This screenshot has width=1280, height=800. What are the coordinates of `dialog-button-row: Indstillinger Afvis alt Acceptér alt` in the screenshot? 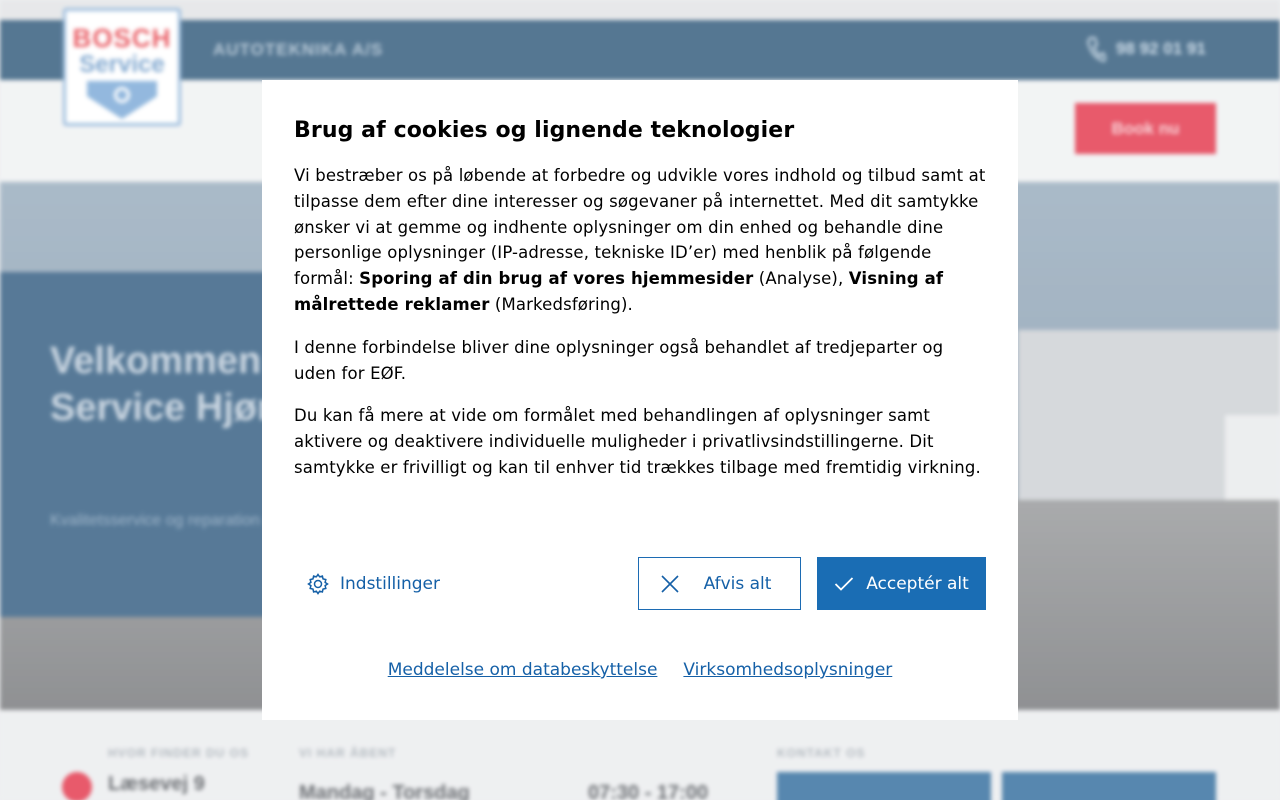 It's located at (640, 583).